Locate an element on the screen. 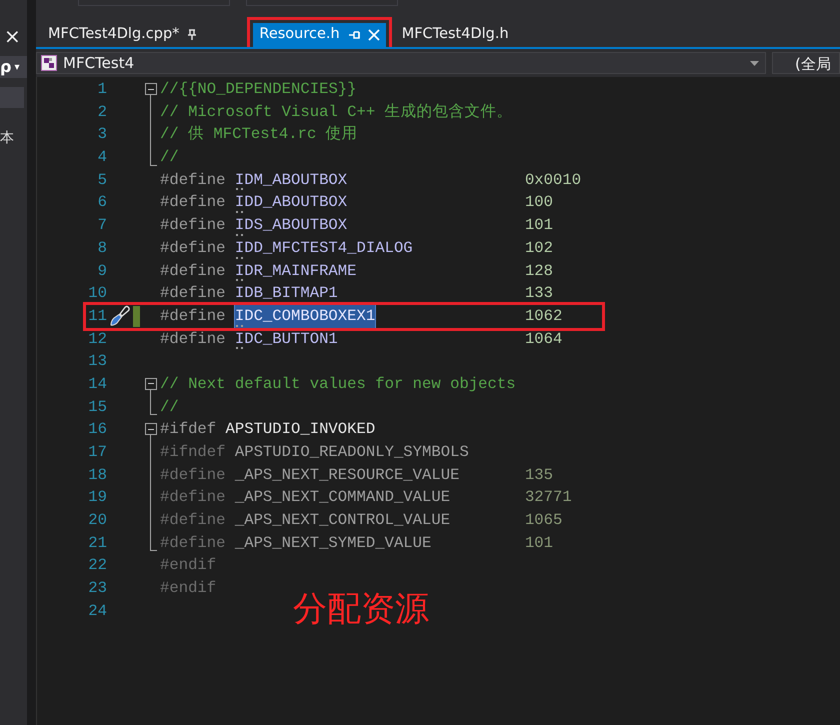 This screenshot has height=725, width=840. line-number: 7 is located at coordinates (101, 225).